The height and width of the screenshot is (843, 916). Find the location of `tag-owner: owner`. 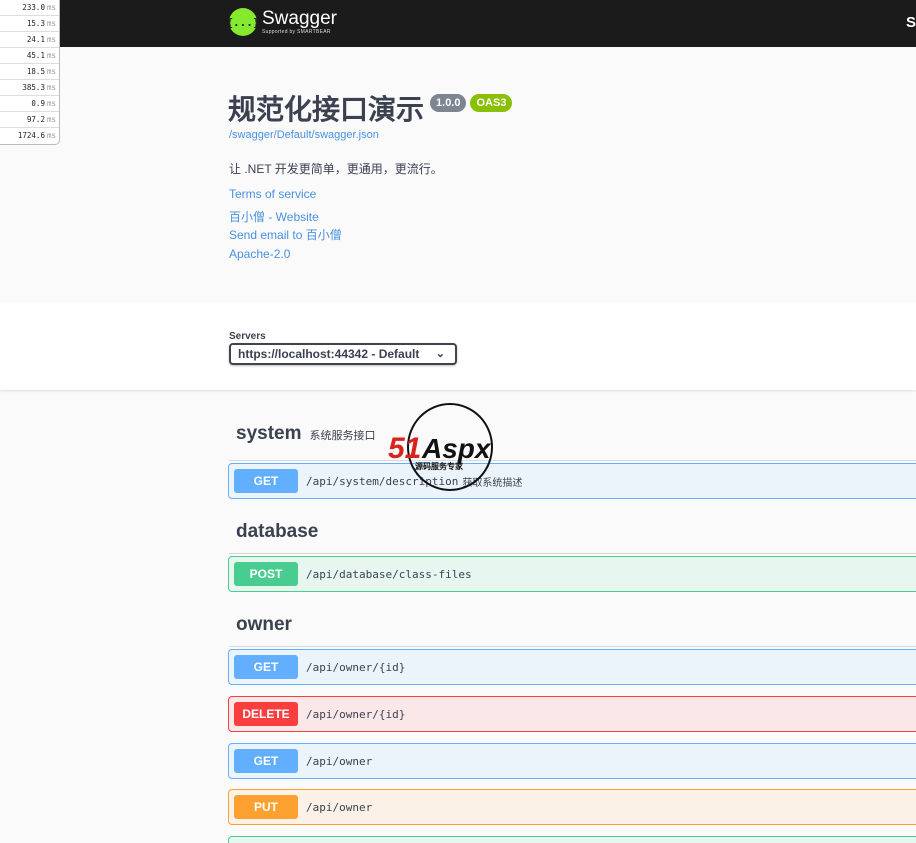

tag-owner: owner is located at coordinates (264, 625).